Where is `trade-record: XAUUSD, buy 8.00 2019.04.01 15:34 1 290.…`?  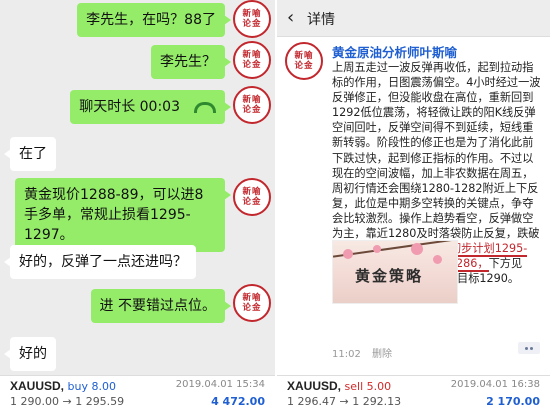 trade-record: XAUUSD, buy 8.00 2019.04.01 15:34 1 290.… is located at coordinates (137, 393).